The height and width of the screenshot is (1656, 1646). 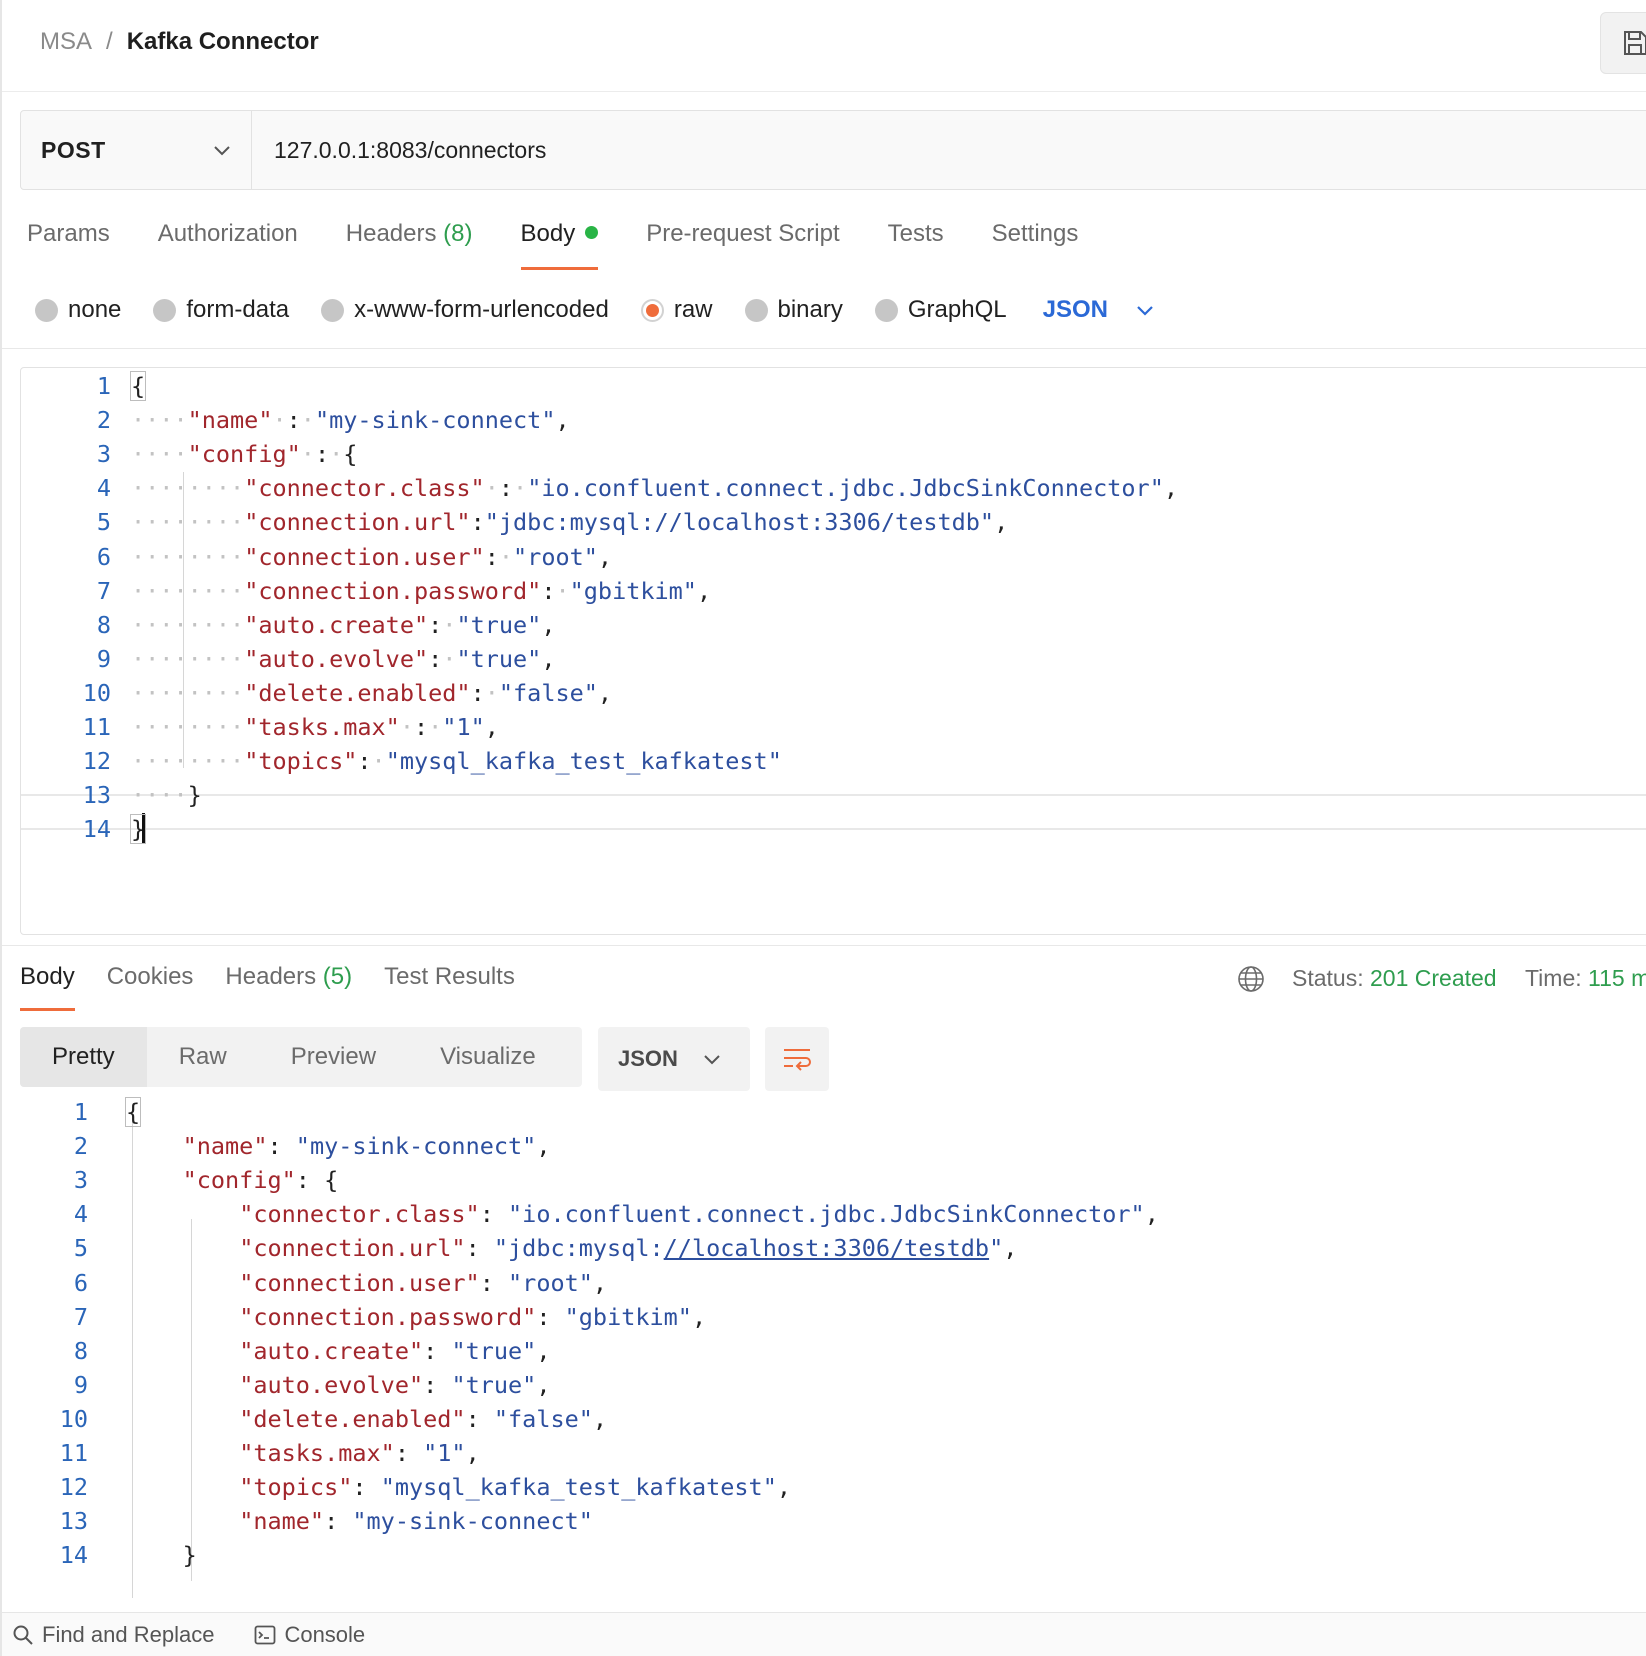 What do you see at coordinates (203, 1057) in the screenshot?
I see `view-raw: Raw` at bounding box center [203, 1057].